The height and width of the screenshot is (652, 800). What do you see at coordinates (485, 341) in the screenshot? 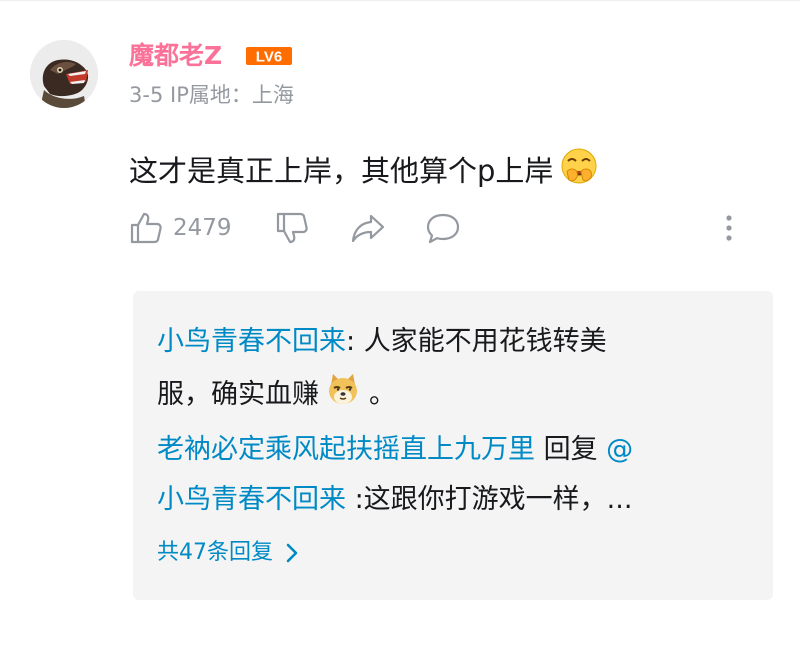
I see `reply-1-text-line-1: 人家能不用花钱转美` at bounding box center [485, 341].